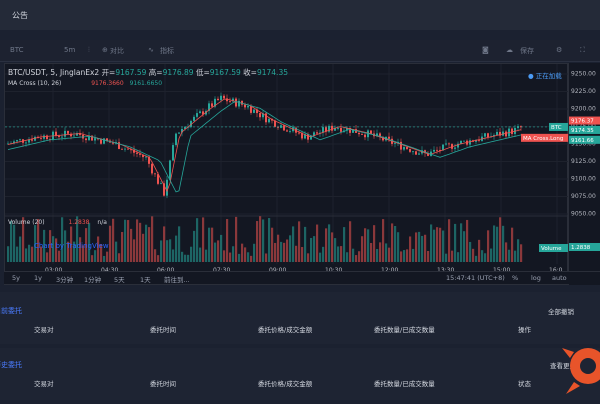  Describe the element at coordinates (119, 279) in the screenshot. I see `range-5d: 5天` at that location.